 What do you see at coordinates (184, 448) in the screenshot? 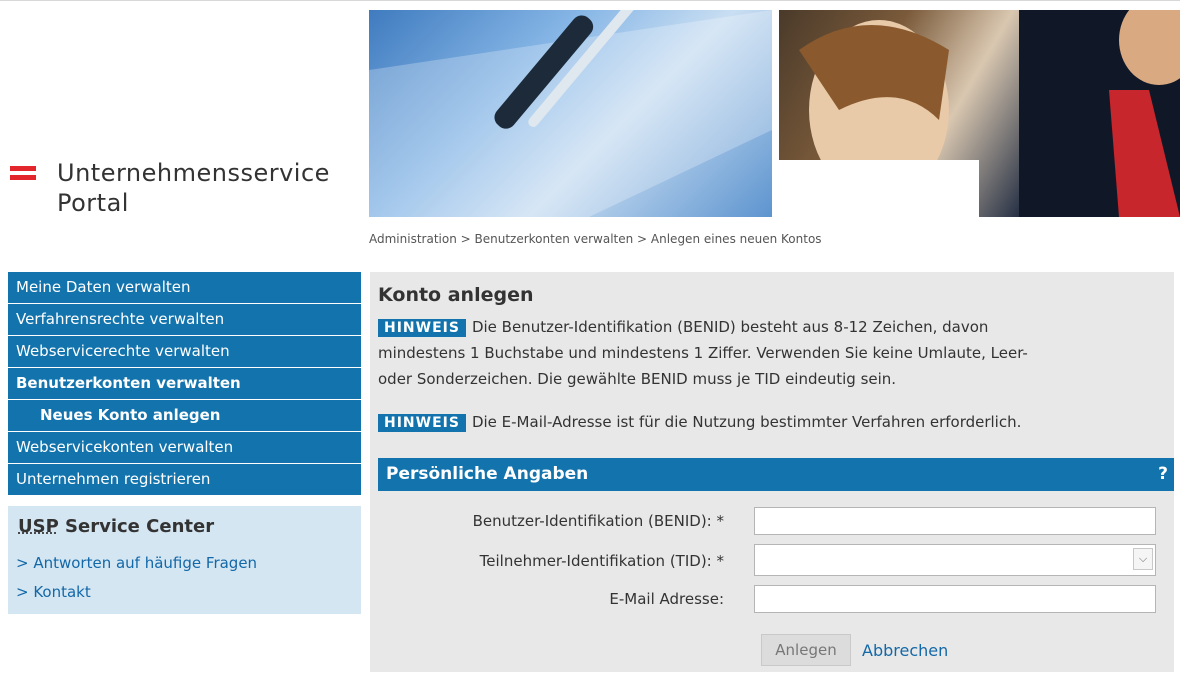
I see `nav-item-webservicekonten: Webservicekonten verwalten` at bounding box center [184, 448].